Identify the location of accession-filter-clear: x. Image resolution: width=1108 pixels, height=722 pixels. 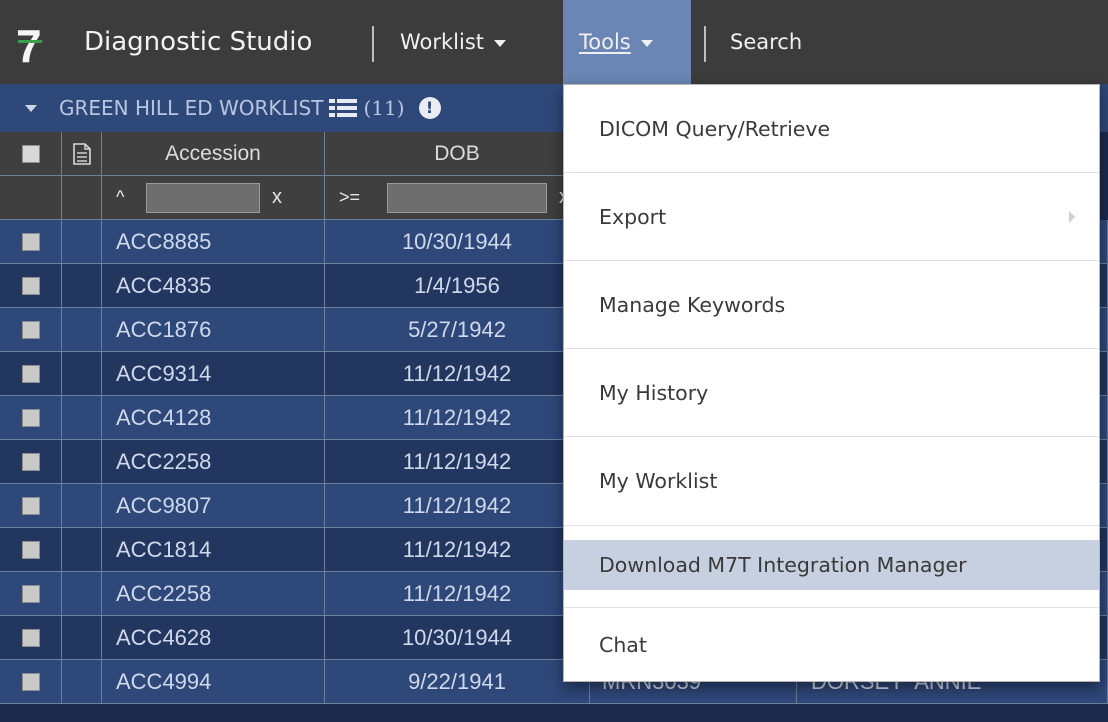
(277, 197).